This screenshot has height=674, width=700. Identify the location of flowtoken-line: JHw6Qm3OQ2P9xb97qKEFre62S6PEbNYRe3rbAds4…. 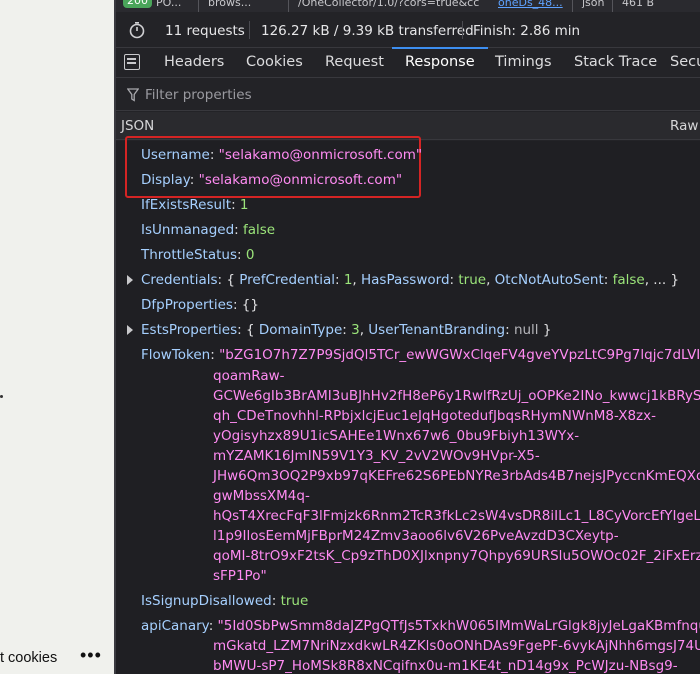
(456, 476).